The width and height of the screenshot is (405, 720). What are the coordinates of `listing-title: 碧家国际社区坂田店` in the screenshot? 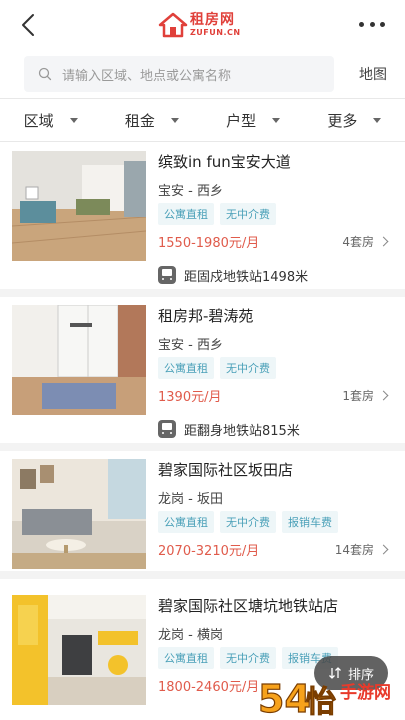 It's located at (226, 470).